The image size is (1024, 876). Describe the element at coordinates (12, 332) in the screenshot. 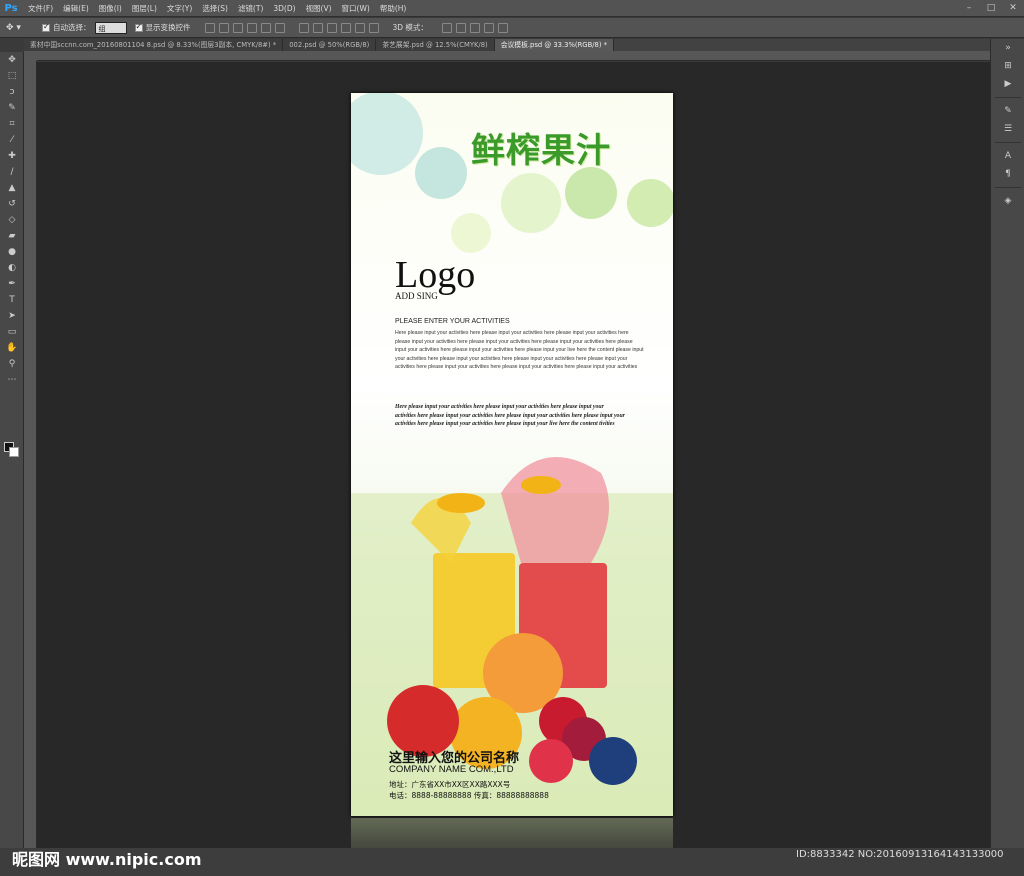

I see `shape-icon: ▭` at that location.